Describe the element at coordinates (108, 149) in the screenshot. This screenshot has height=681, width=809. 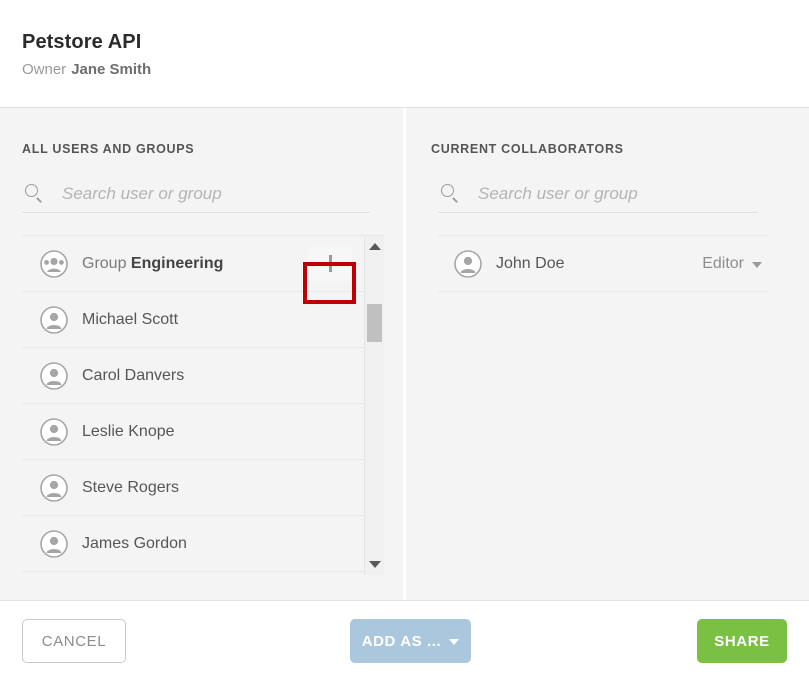
I see `all-users-and-groups-title: ALL USERS AND GROUPS` at that location.